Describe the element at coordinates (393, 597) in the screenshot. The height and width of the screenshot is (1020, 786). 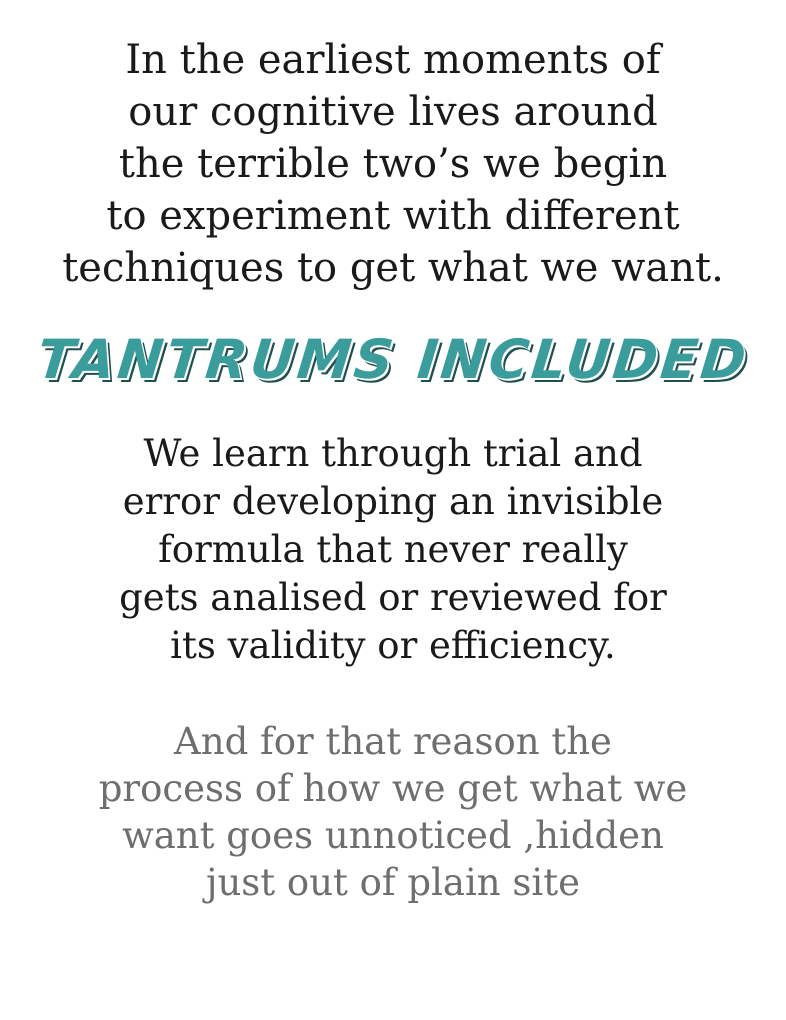
I see `middle-line: gets analised or reviewed for` at that location.